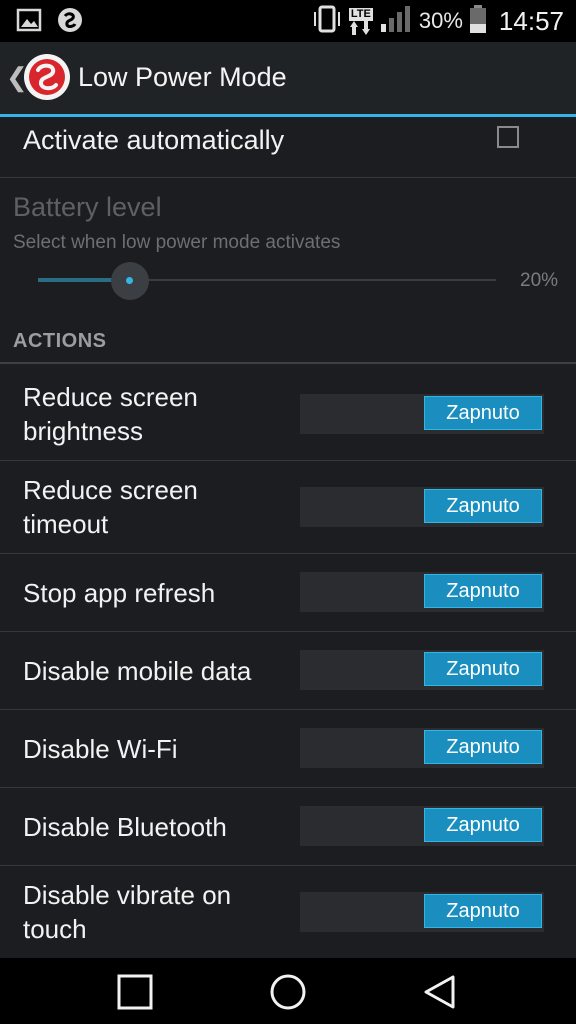 The width and height of the screenshot is (576, 1024). What do you see at coordinates (508, 137) in the screenshot?
I see `activate-automatically-checkbox` at bounding box center [508, 137].